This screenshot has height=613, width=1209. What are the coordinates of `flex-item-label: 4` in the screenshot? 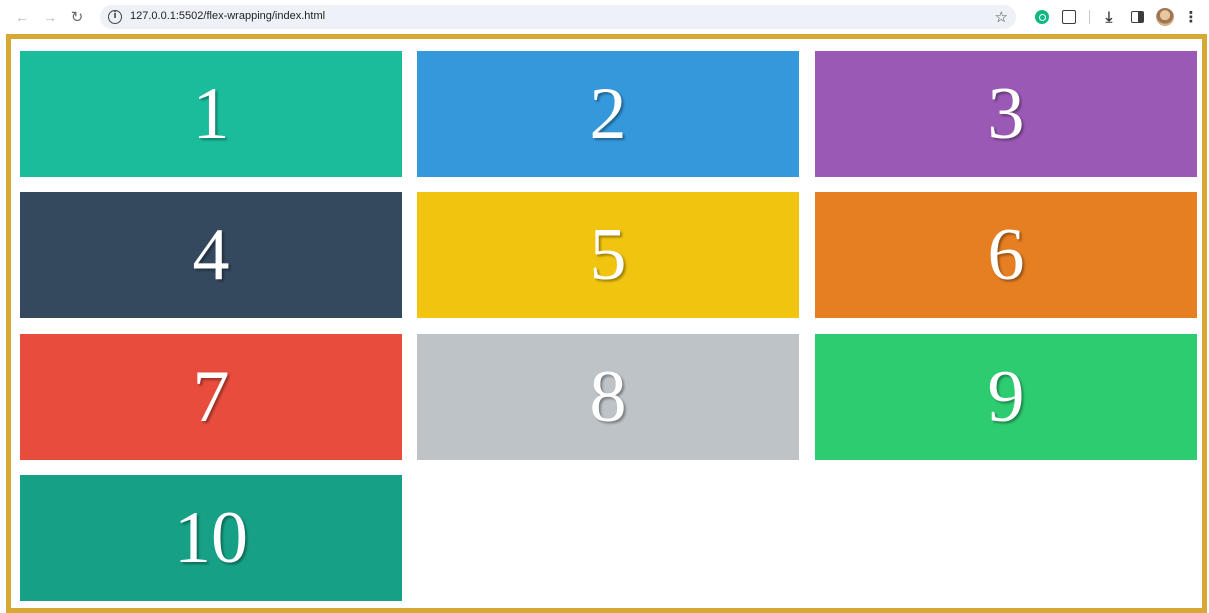 It's located at (211, 255).